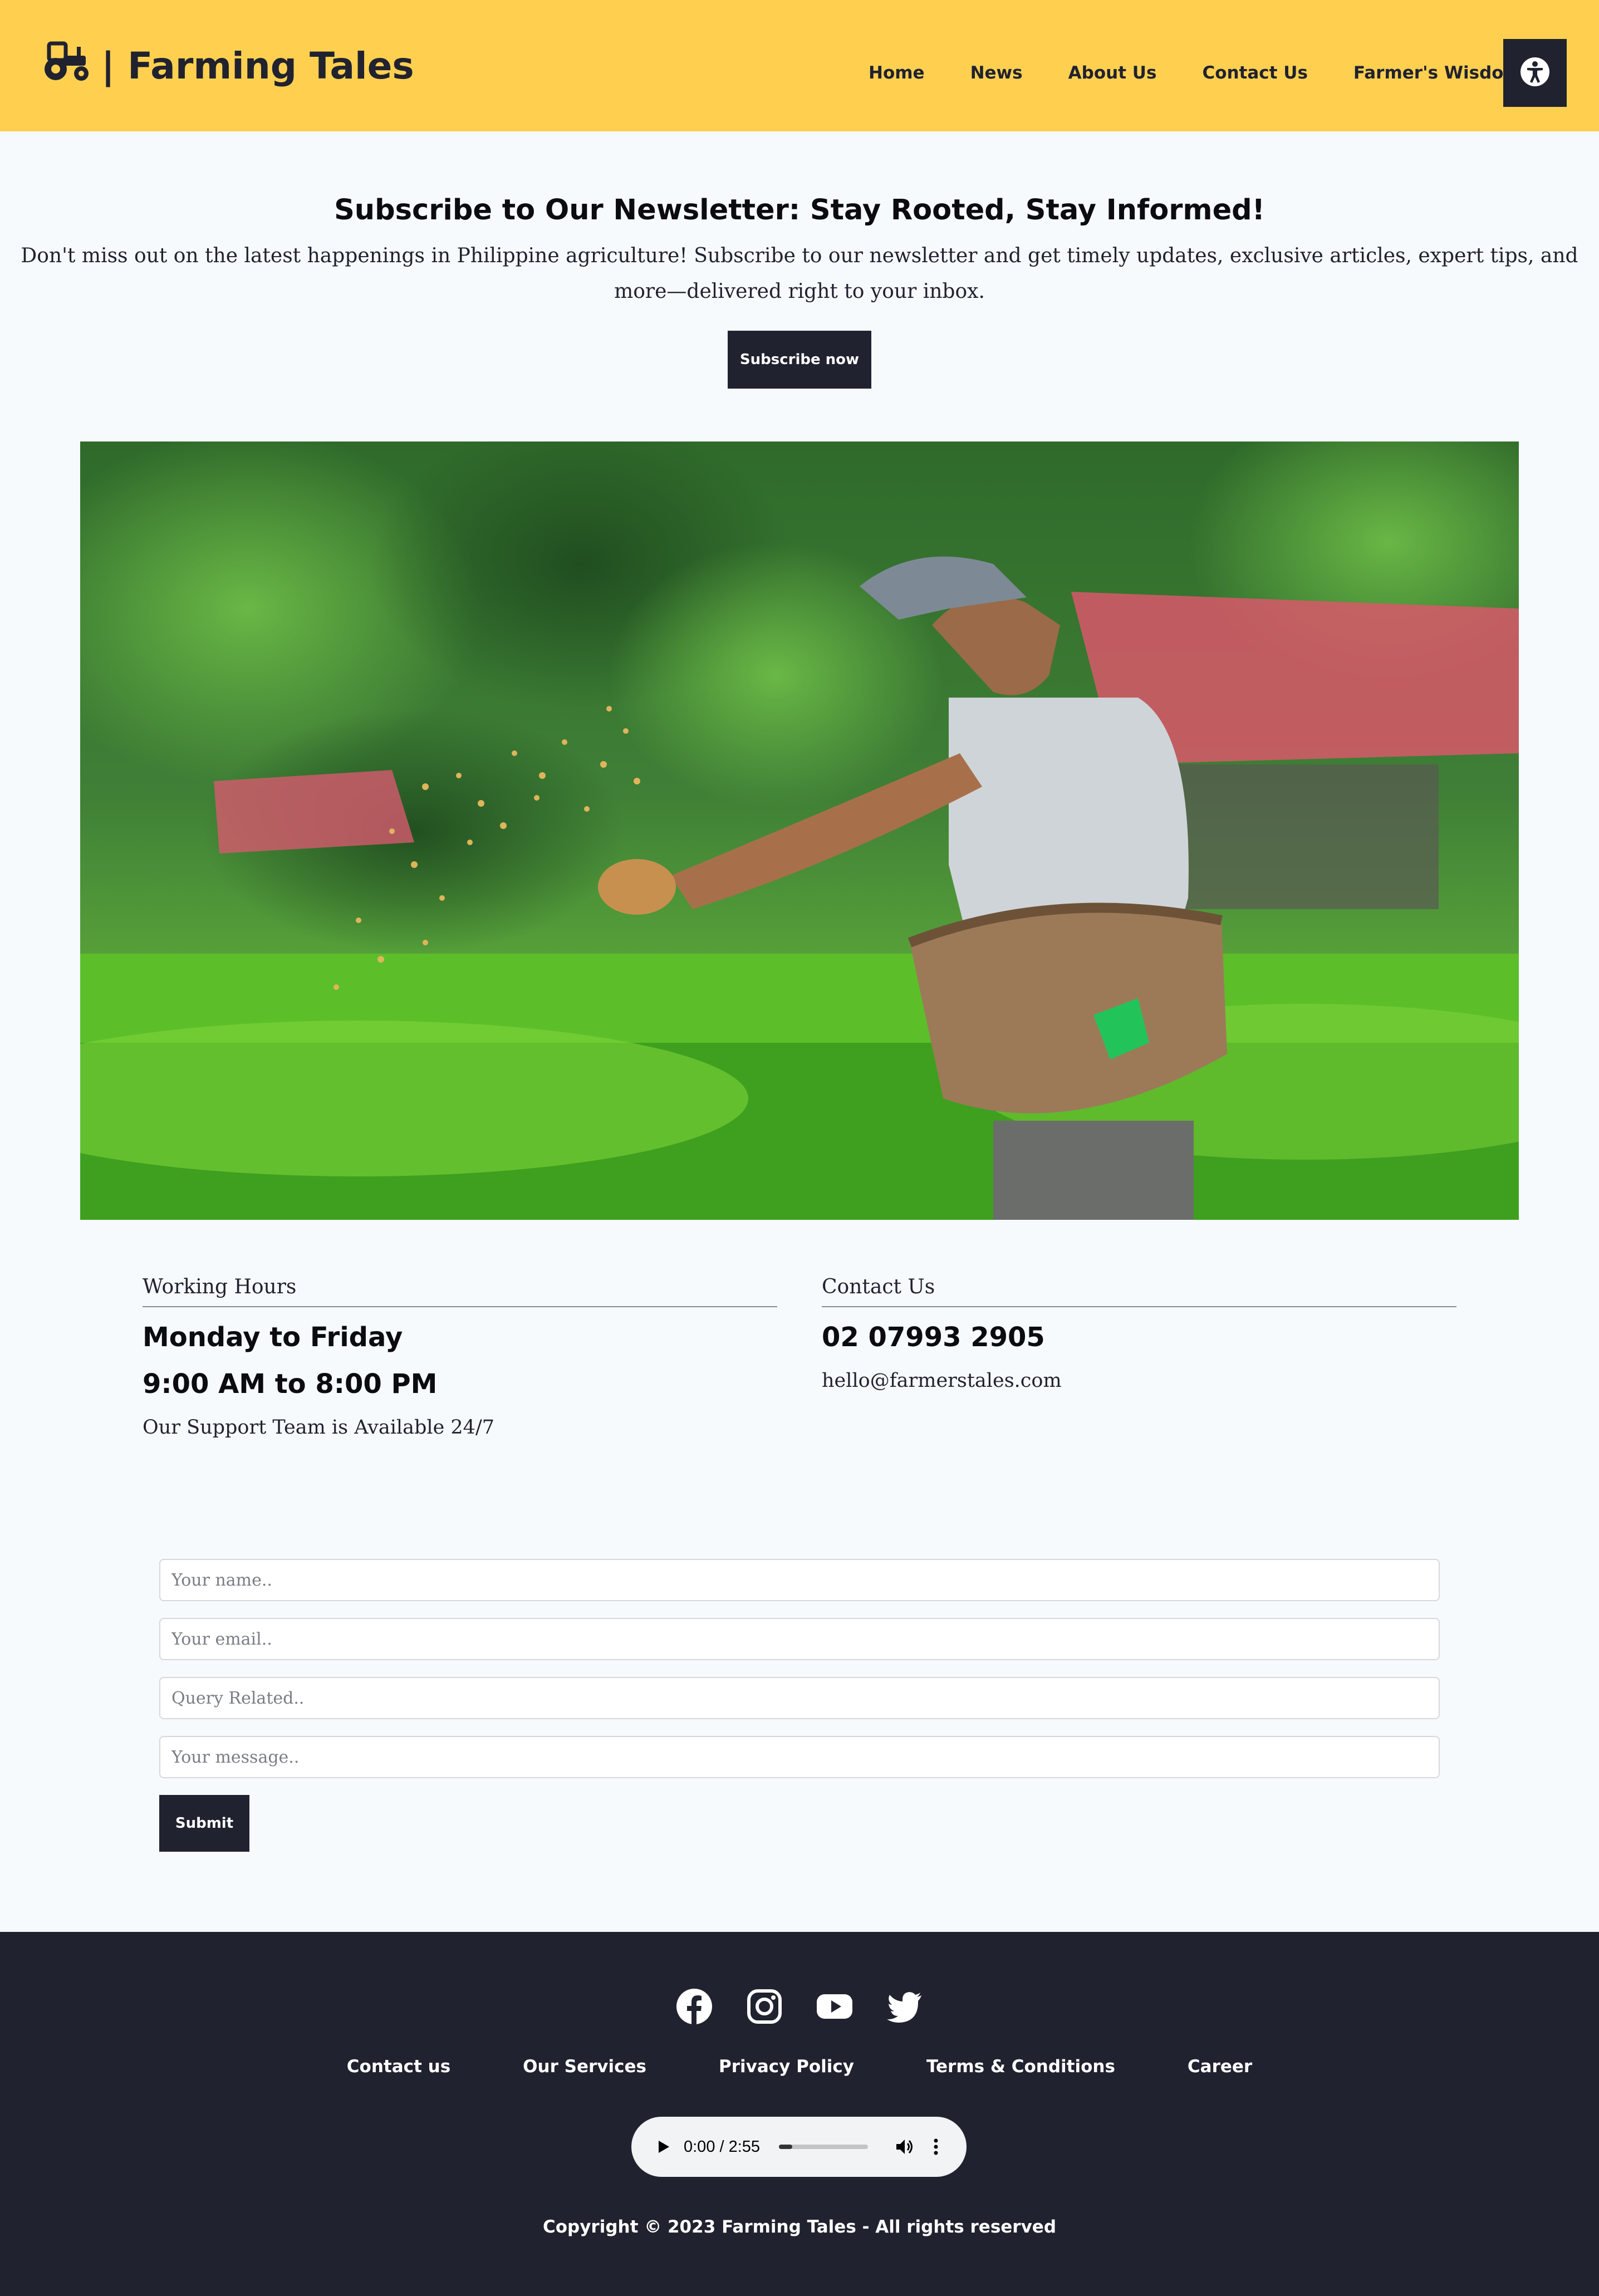 Image resolution: width=1599 pixels, height=2296 pixels. Describe the element at coordinates (1220, 2067) in the screenshot. I see `footer-link-career: Career` at that location.